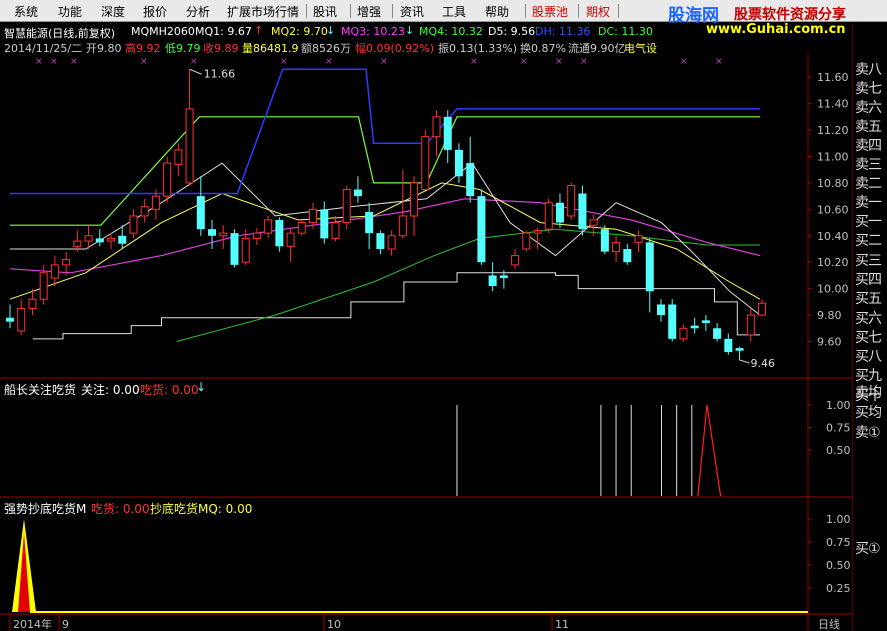 Image resolution: width=887 pixels, height=631 pixels. What do you see at coordinates (838, 565) in the screenshot?
I see `p3-tick-label: 0.50` at bounding box center [838, 565].